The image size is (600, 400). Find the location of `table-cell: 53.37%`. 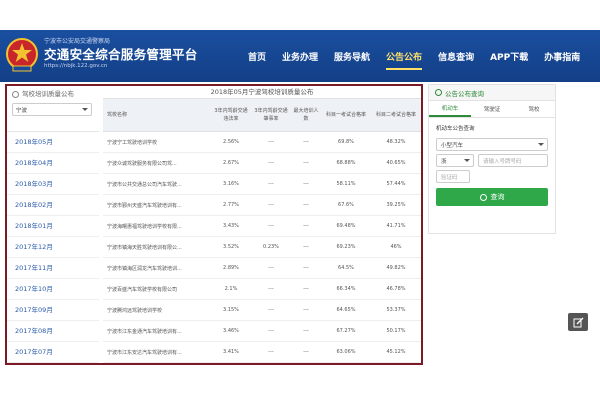

table-cell: 53.37% is located at coordinates (396, 310).